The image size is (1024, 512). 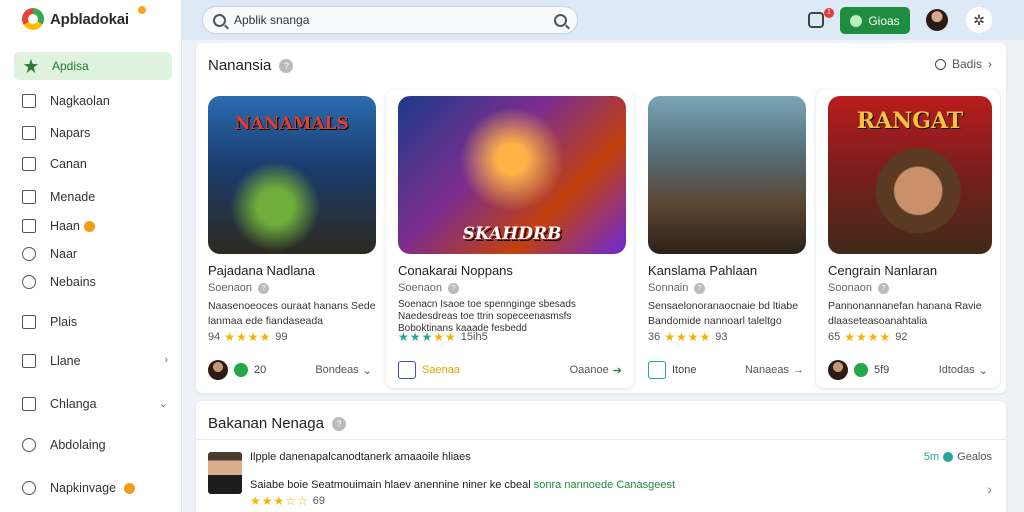 What do you see at coordinates (727, 175) in the screenshot?
I see `app-thumbnail` at bounding box center [727, 175].